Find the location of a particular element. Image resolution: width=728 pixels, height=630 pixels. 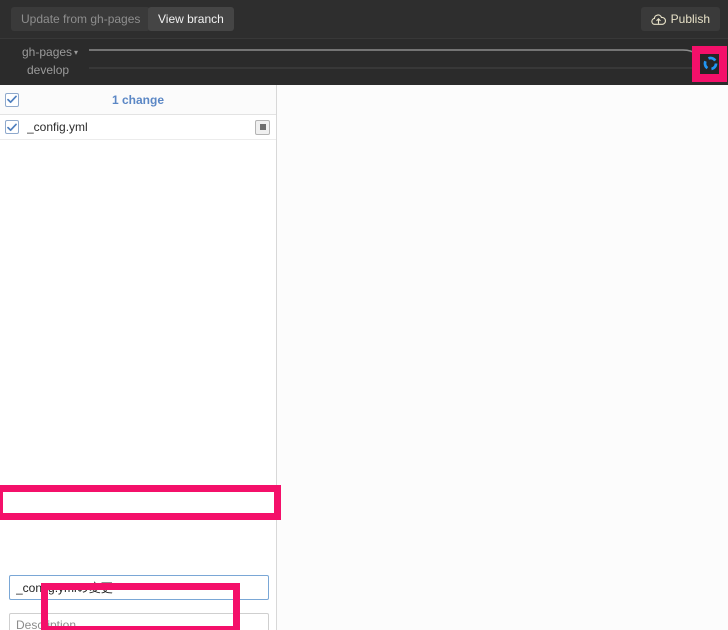

branch-graph-spinner is located at coordinates (710, 63).